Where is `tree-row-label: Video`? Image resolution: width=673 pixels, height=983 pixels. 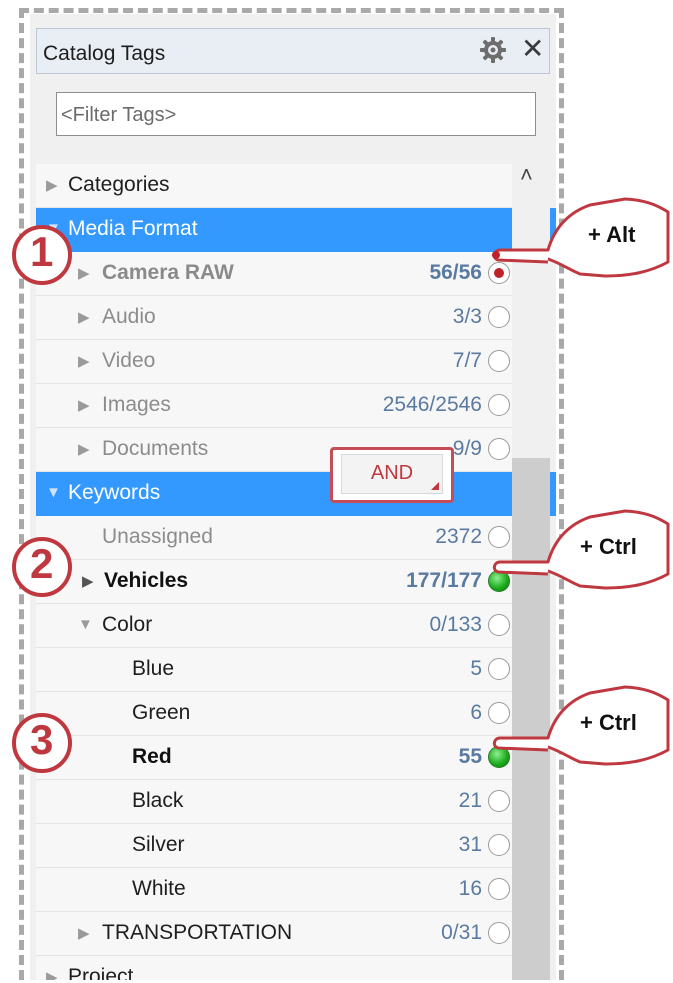 tree-row-label: Video is located at coordinates (129, 360).